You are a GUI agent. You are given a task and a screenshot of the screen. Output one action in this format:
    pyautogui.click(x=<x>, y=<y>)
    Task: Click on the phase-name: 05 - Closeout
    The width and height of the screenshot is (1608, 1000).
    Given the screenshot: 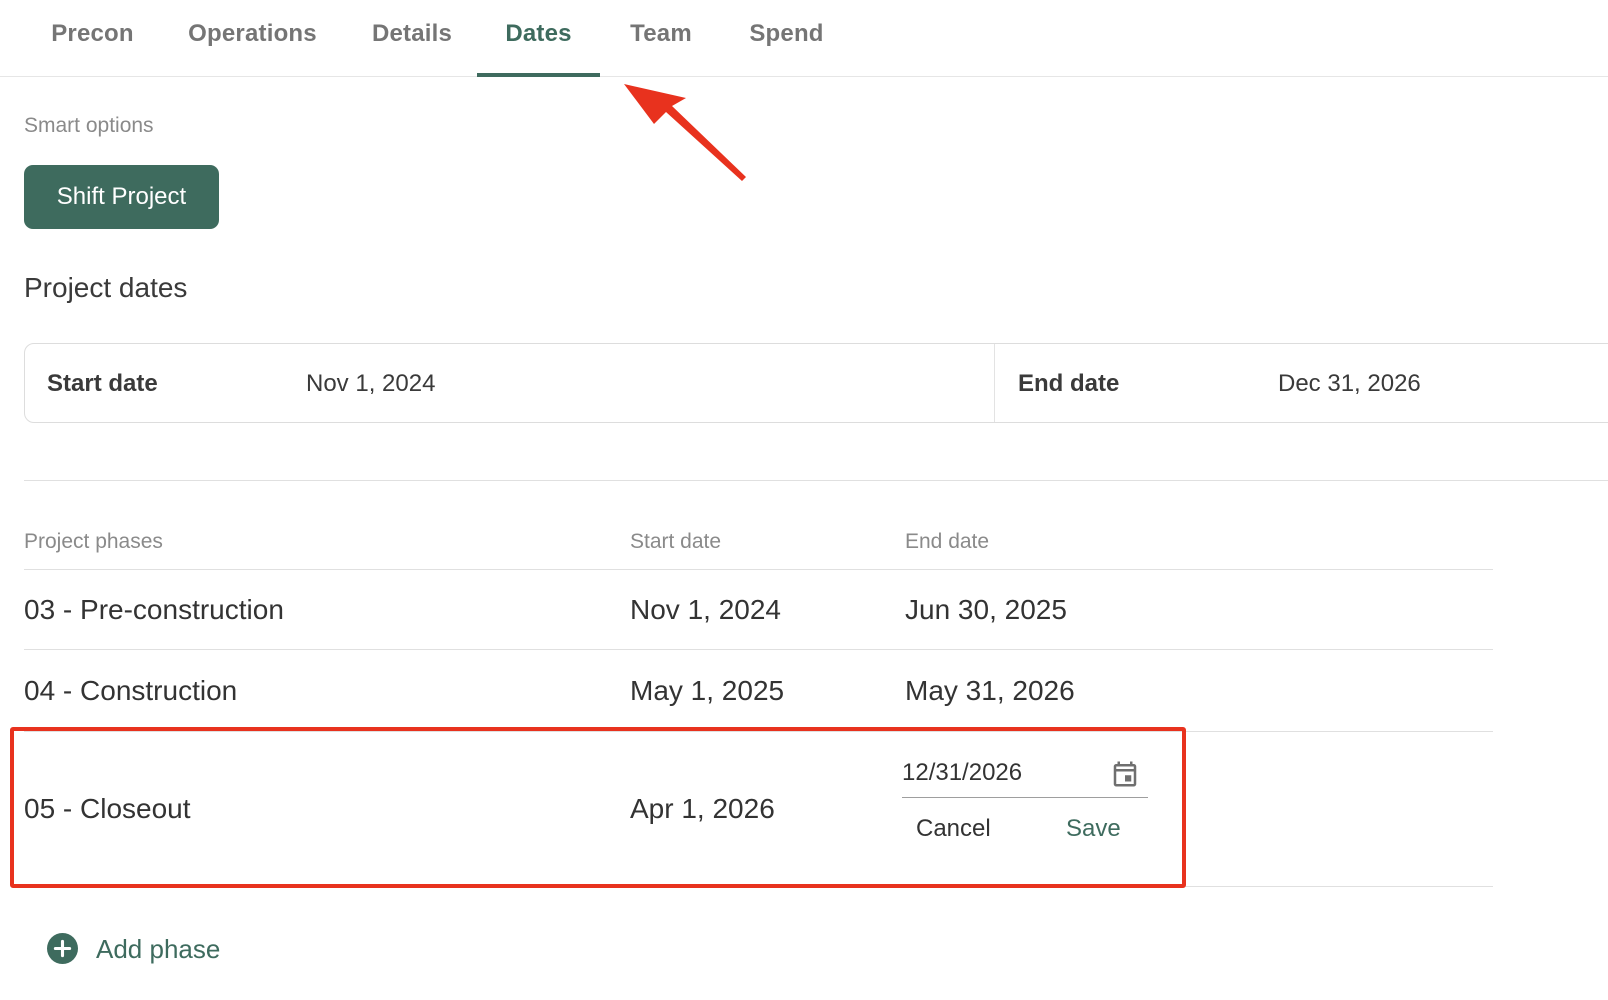 What is the action you would take?
    pyautogui.click(x=107, y=808)
    